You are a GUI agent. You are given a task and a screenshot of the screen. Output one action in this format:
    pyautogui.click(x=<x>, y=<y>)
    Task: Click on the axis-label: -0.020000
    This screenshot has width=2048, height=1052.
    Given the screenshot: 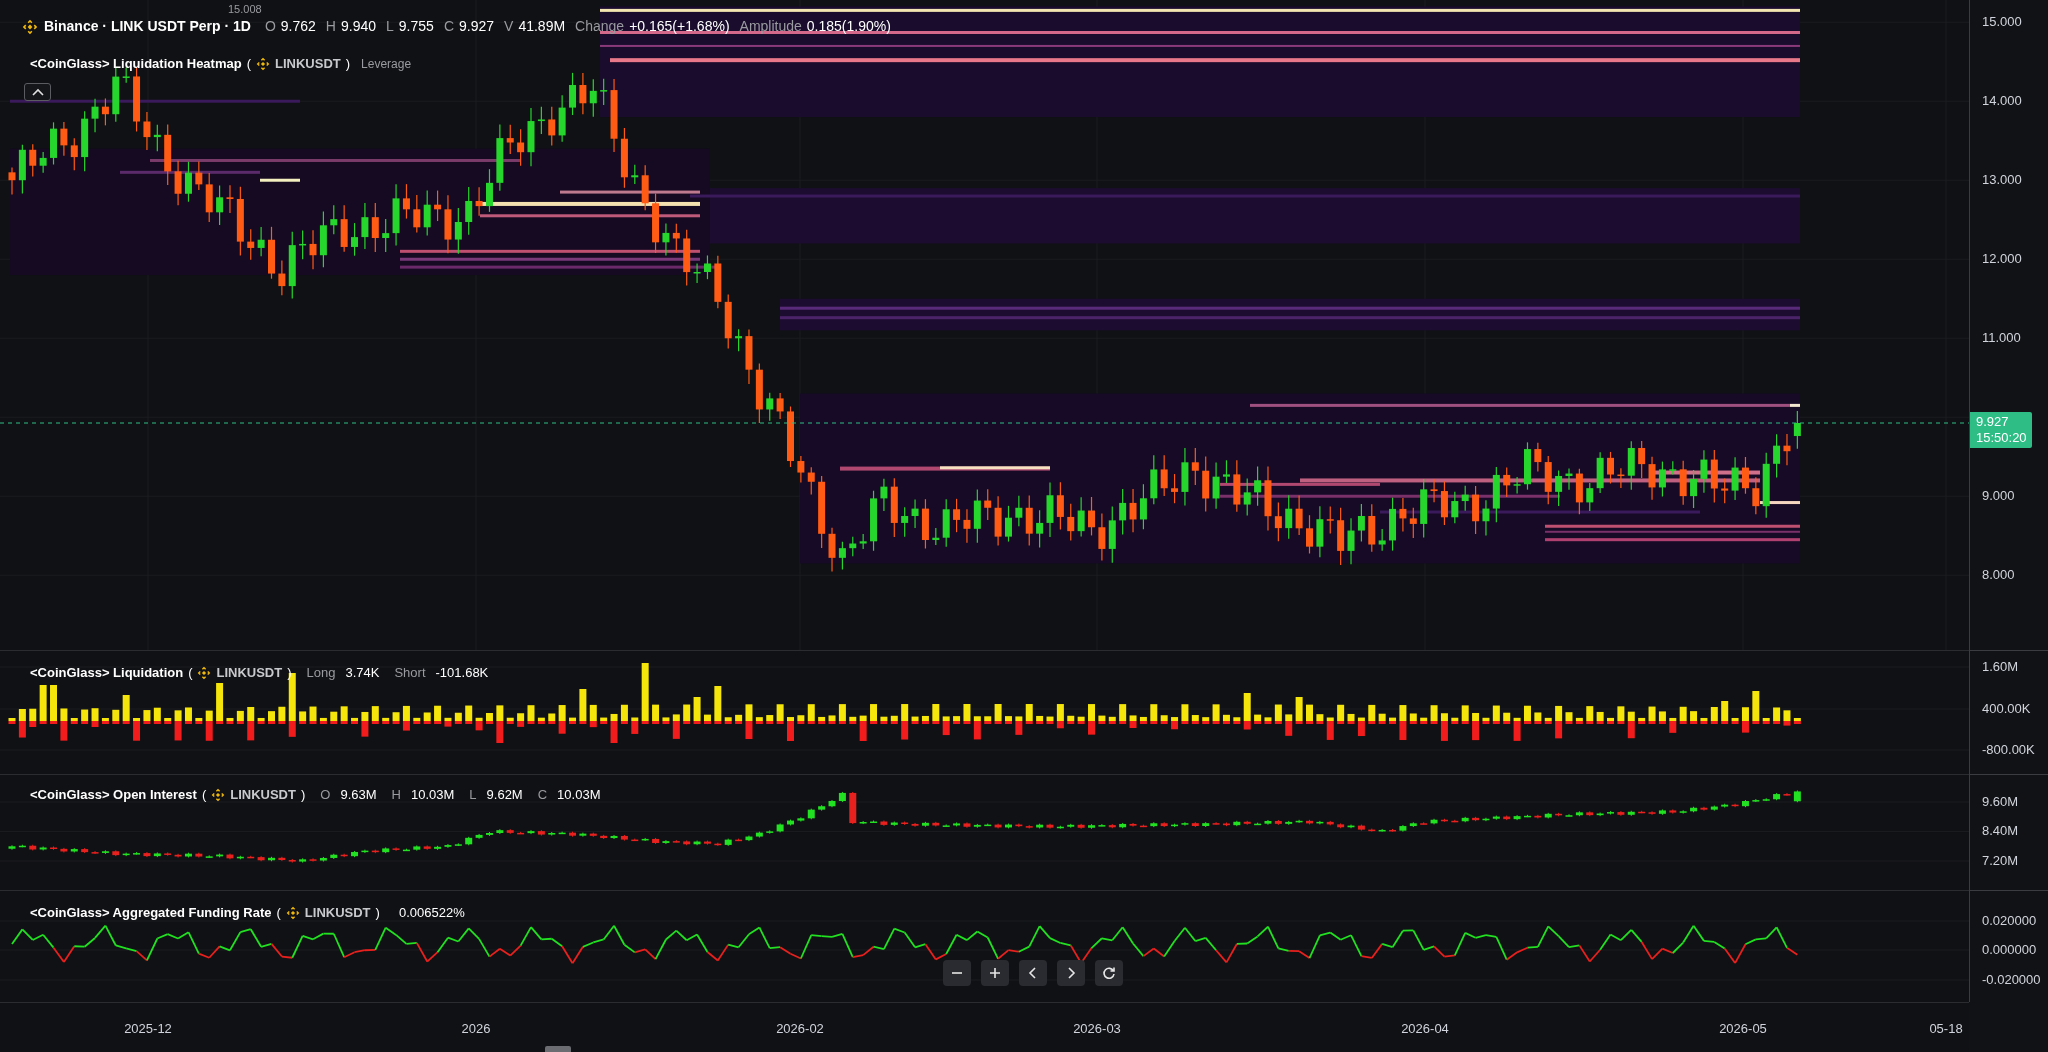 What is the action you would take?
    pyautogui.click(x=2011, y=979)
    